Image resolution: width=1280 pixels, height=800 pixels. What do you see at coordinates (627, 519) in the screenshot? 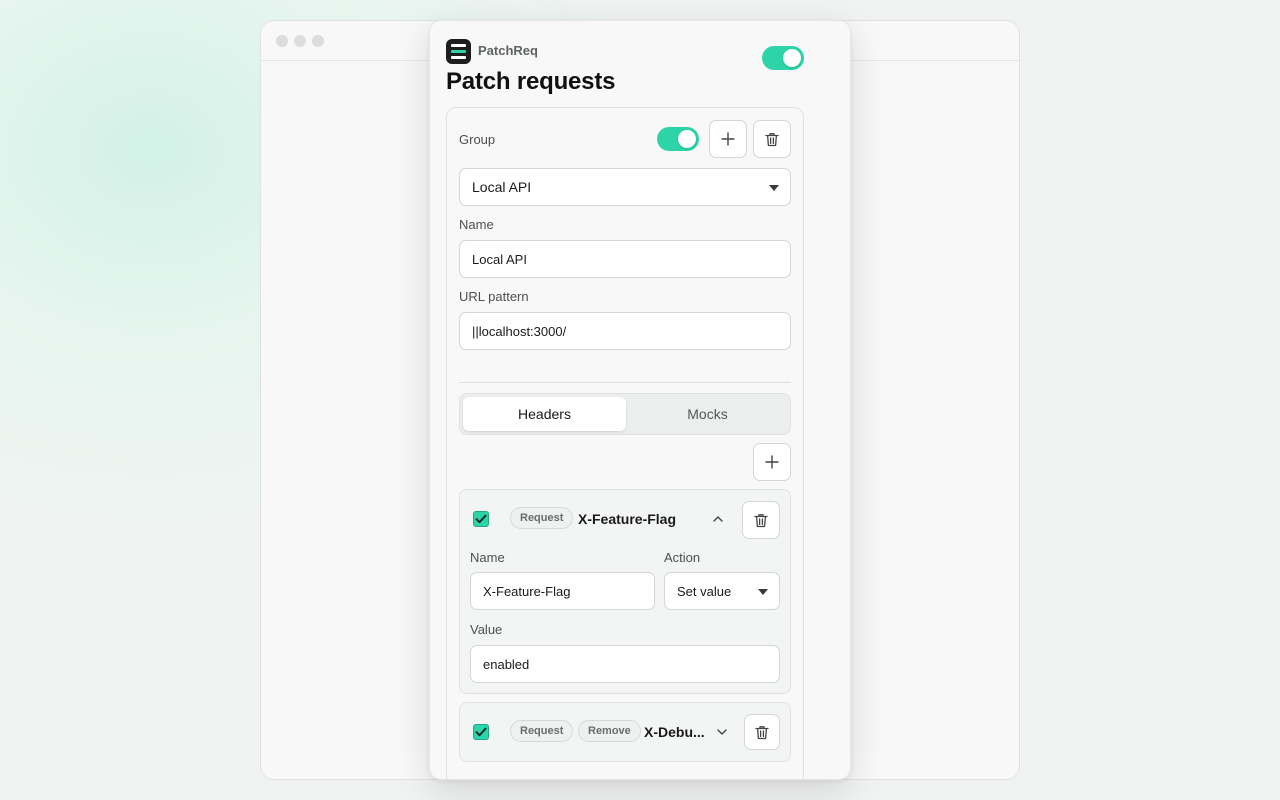
I see `rule-header-name: X-Feature-Flag` at bounding box center [627, 519].